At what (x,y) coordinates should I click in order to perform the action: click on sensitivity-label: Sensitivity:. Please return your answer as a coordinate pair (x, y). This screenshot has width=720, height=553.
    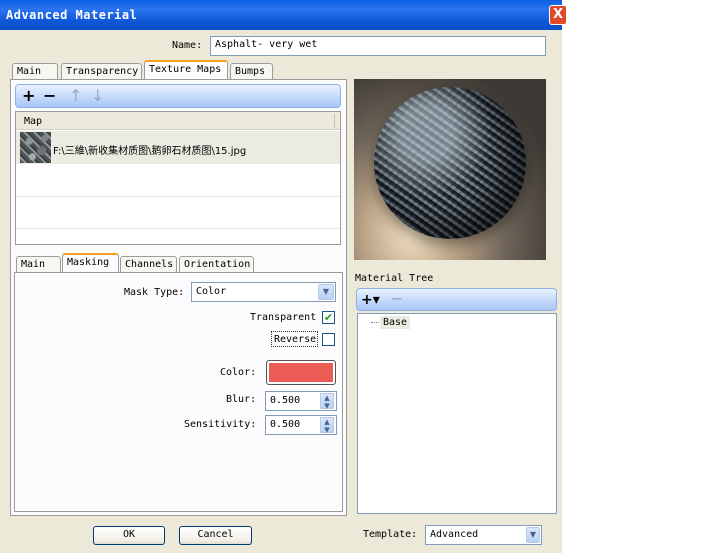
    Looking at the image, I should click on (220, 424).